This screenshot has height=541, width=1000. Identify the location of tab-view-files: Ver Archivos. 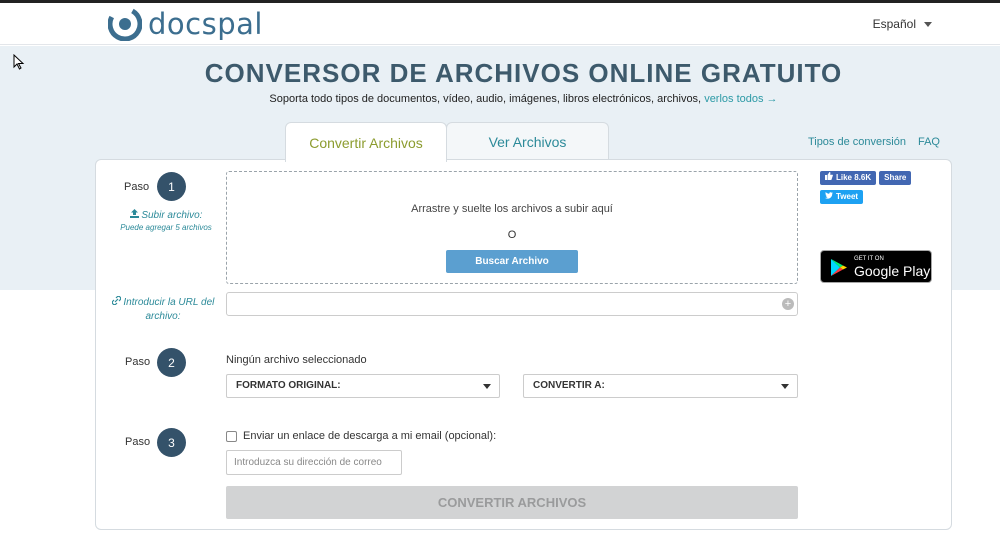
(527, 141).